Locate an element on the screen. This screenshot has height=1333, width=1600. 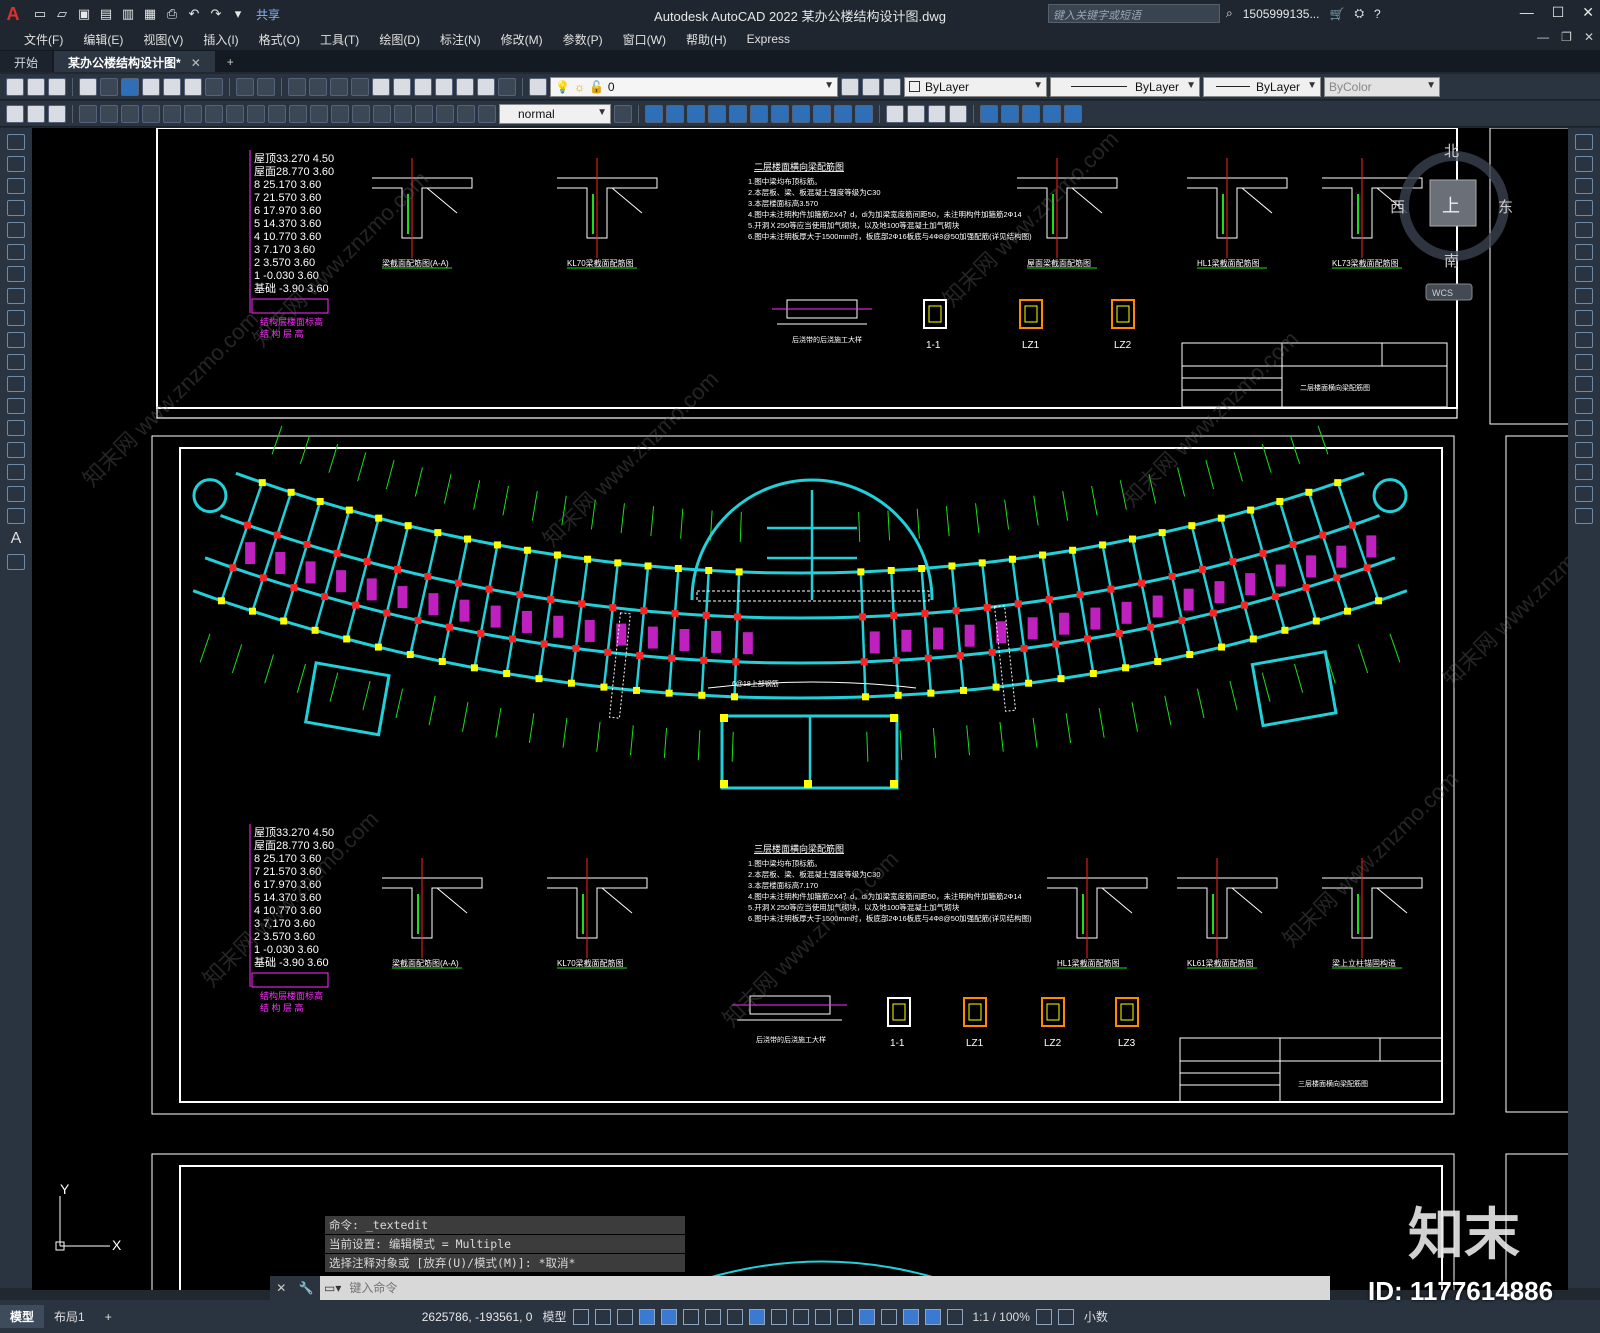
qat-dropdown-icon: ▾ is located at coordinates (238, 14).